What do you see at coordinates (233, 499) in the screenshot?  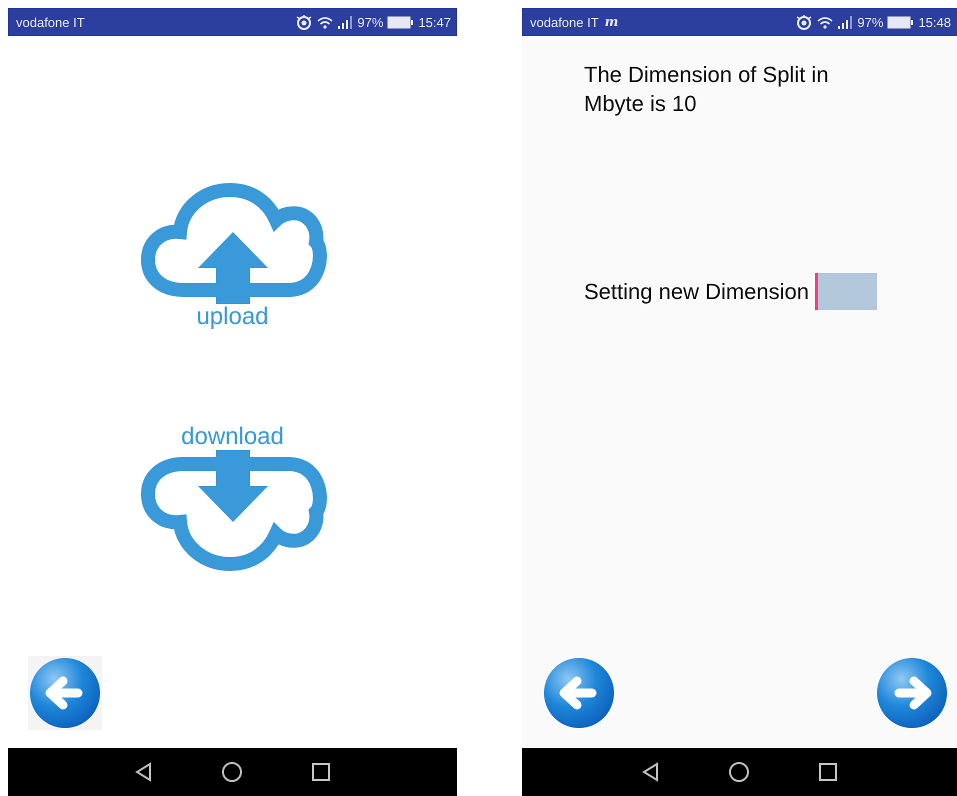 I see `download-button: download` at bounding box center [233, 499].